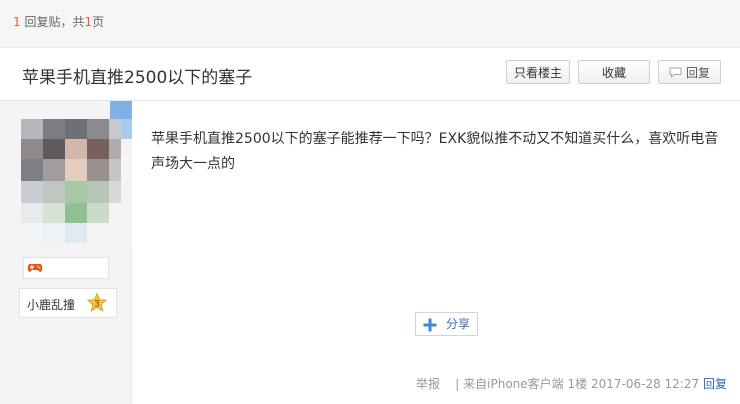 Image resolution: width=740 pixels, height=404 pixels. Describe the element at coordinates (697, 73) in the screenshot. I see `reply-button-label: 回复` at that location.